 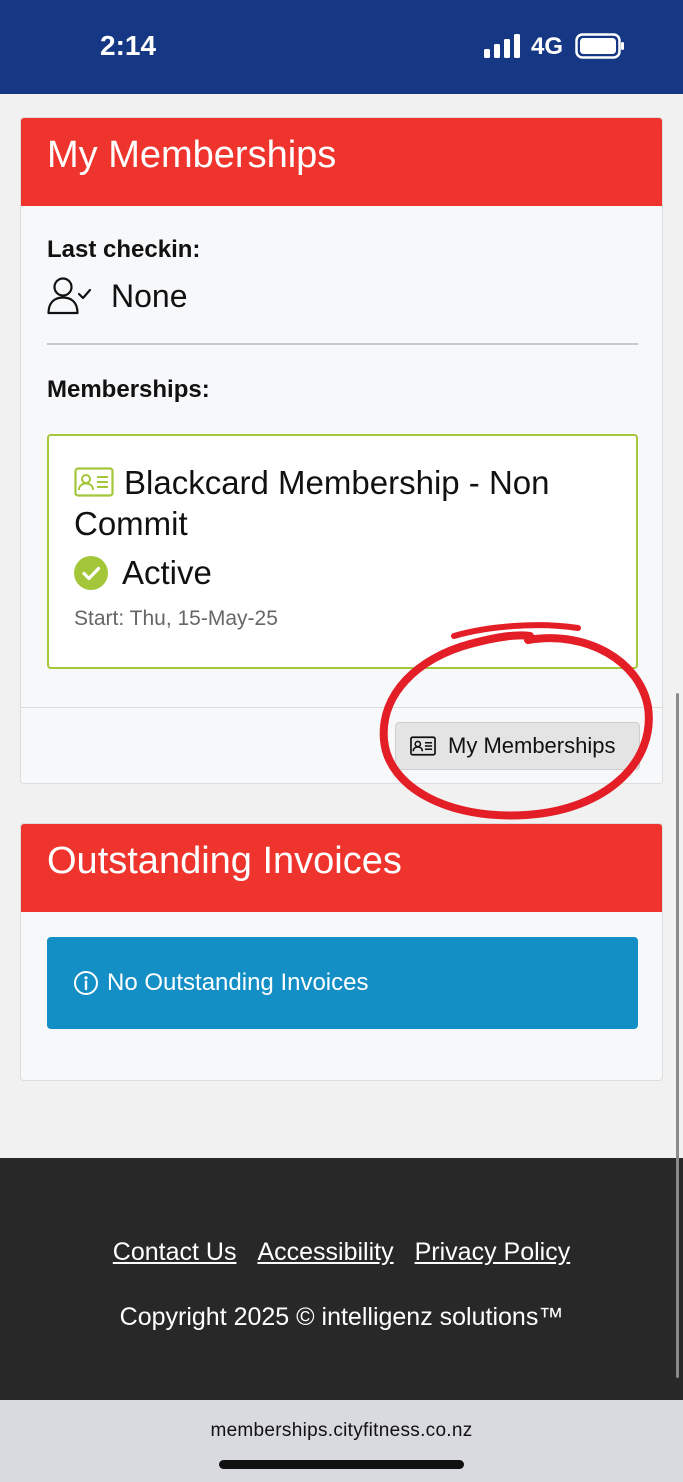 I want to click on memberships-card-title: My Memberships, so click(x=341, y=162).